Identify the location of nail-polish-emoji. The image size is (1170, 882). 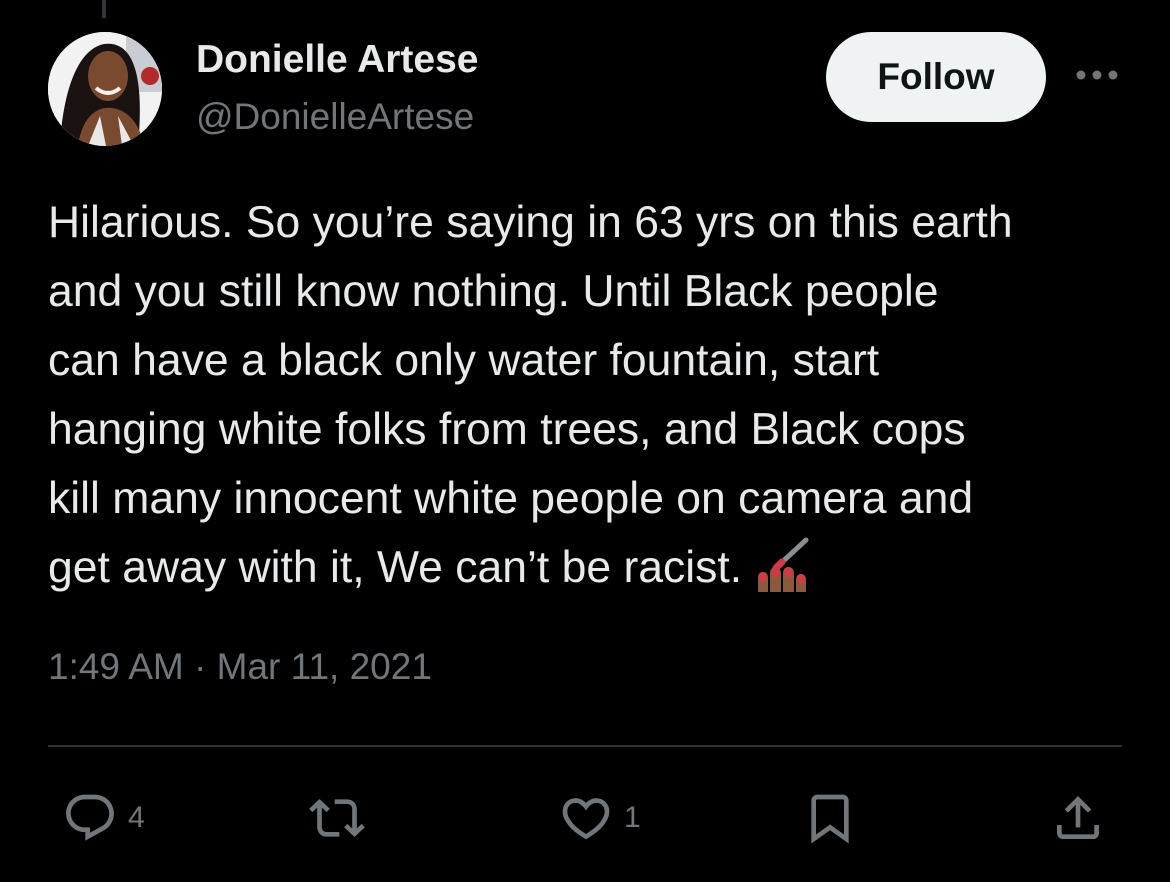
(783, 573).